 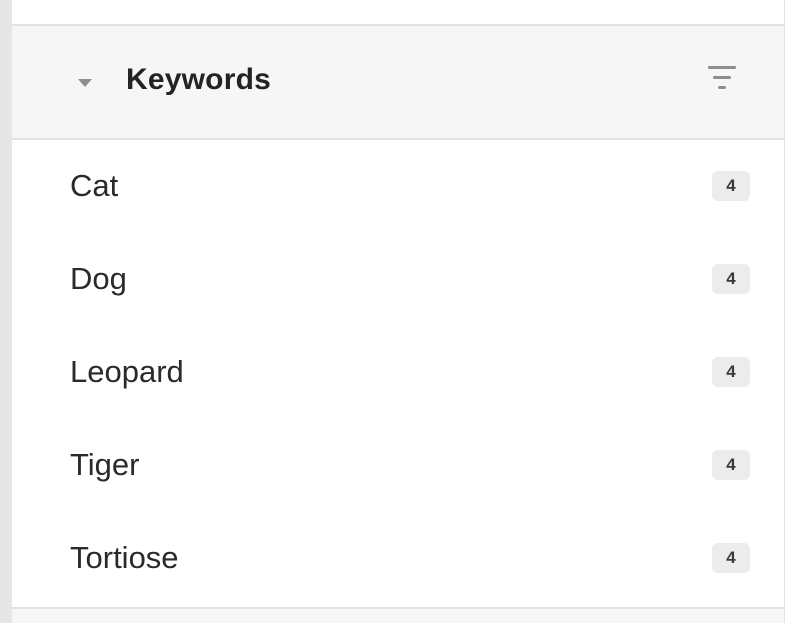 What do you see at coordinates (398, 558) in the screenshot?
I see `keyword-item-tortiose: Tortiose 4` at bounding box center [398, 558].